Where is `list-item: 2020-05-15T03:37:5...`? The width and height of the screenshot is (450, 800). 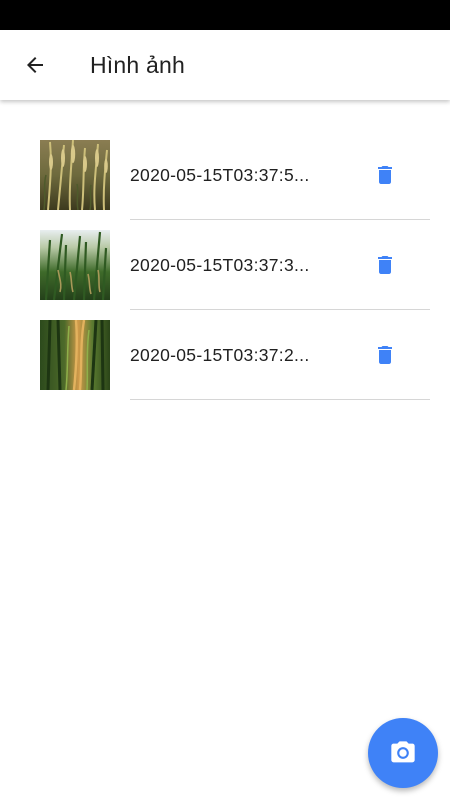 list-item: 2020-05-15T03:37:5... is located at coordinates (225, 175).